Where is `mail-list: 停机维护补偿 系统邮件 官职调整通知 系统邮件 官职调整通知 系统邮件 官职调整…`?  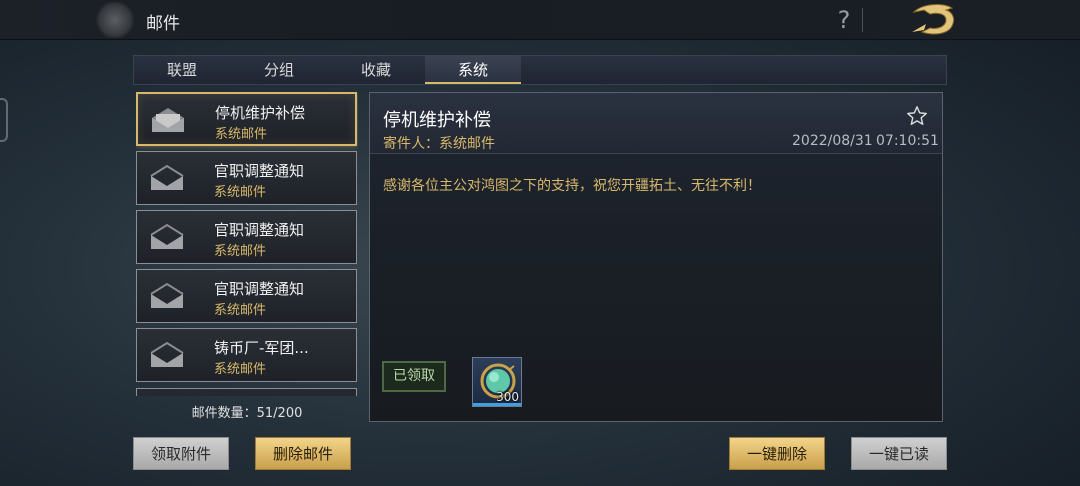
mail-list: 停机维护补偿 系统邮件 官职调整通知 系统邮件 官职调整通知 系统邮件 官职调整… is located at coordinates (247, 244).